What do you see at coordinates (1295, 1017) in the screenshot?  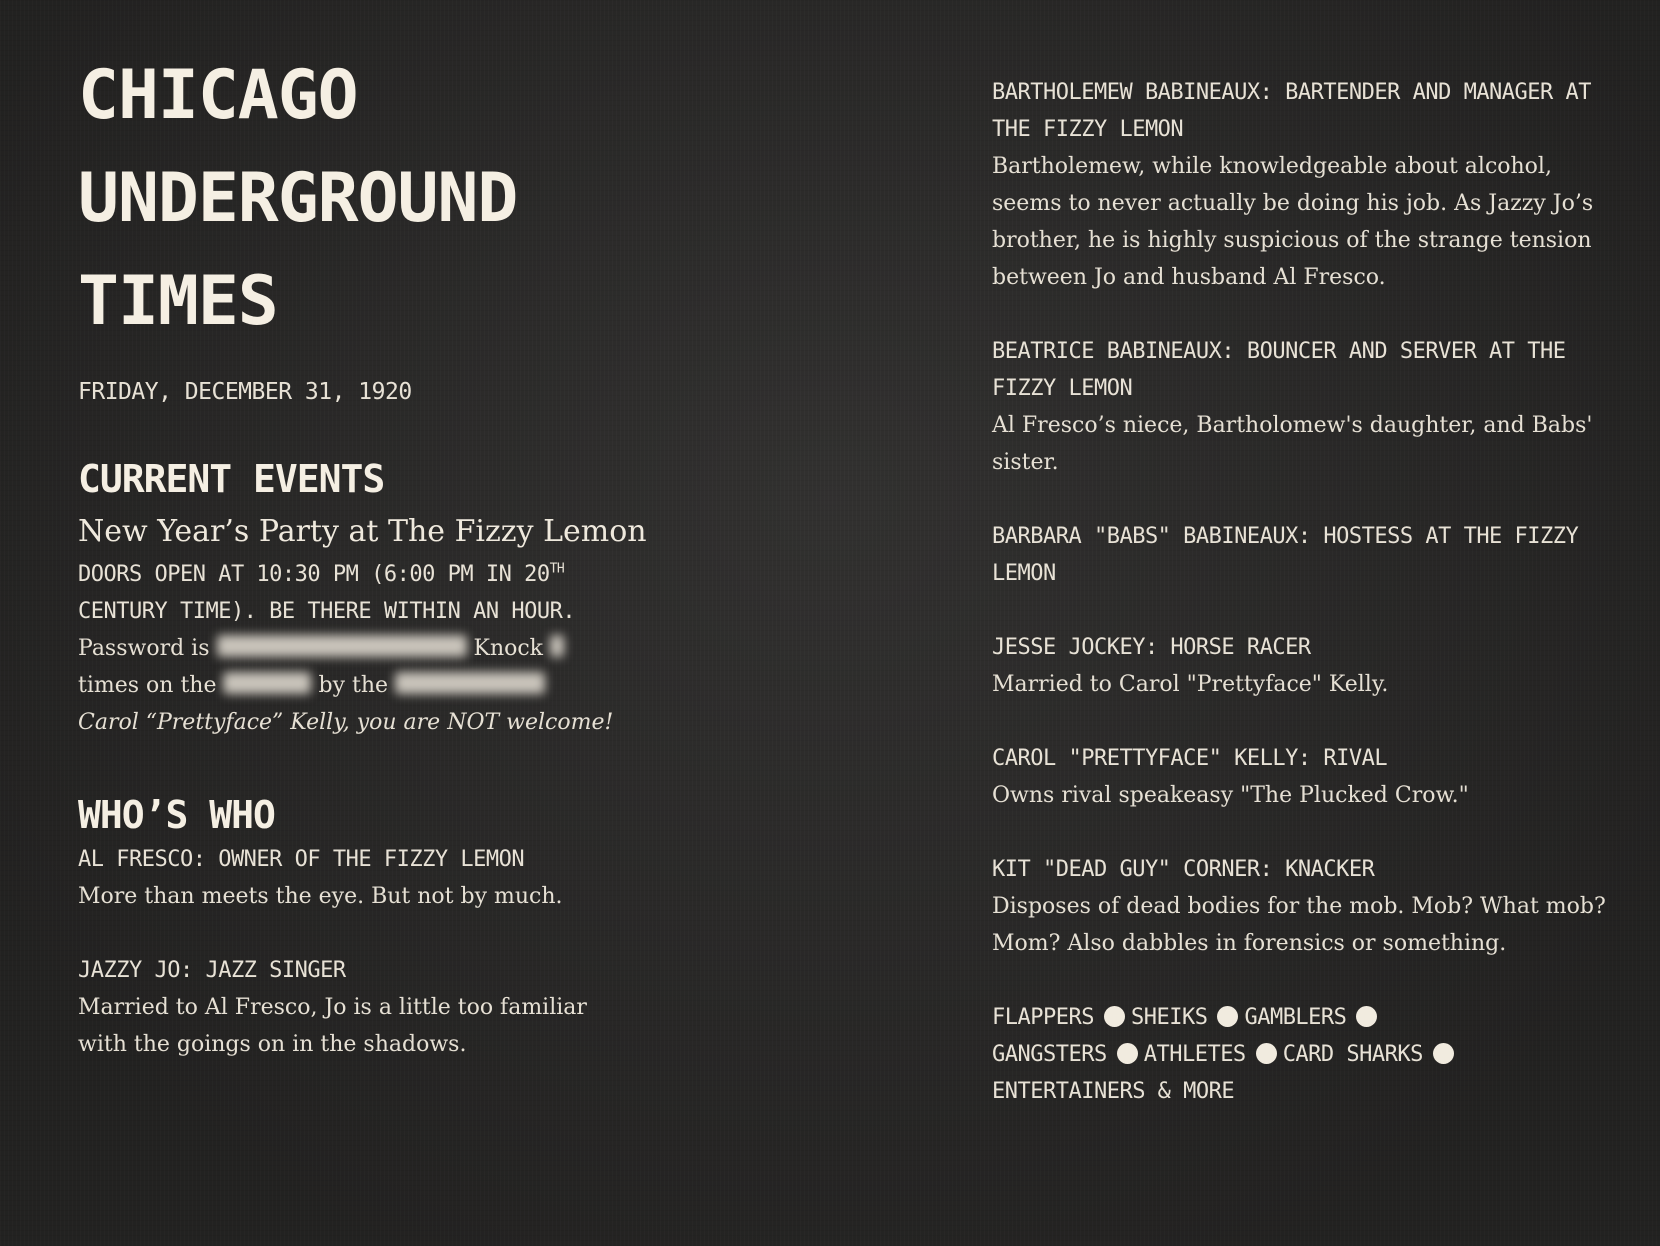 I see `role-gamblers: GAMBLERS` at bounding box center [1295, 1017].